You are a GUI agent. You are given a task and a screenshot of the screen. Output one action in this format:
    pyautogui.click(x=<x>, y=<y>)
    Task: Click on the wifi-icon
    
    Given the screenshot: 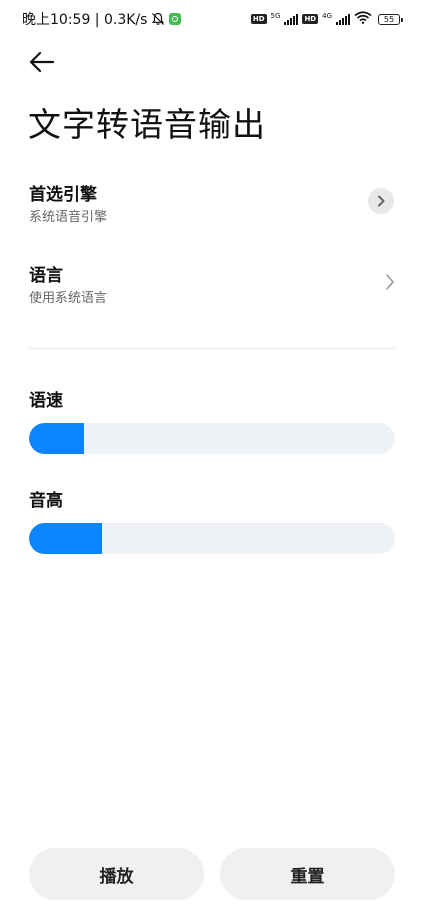 What is the action you would take?
    pyautogui.click(x=363, y=19)
    